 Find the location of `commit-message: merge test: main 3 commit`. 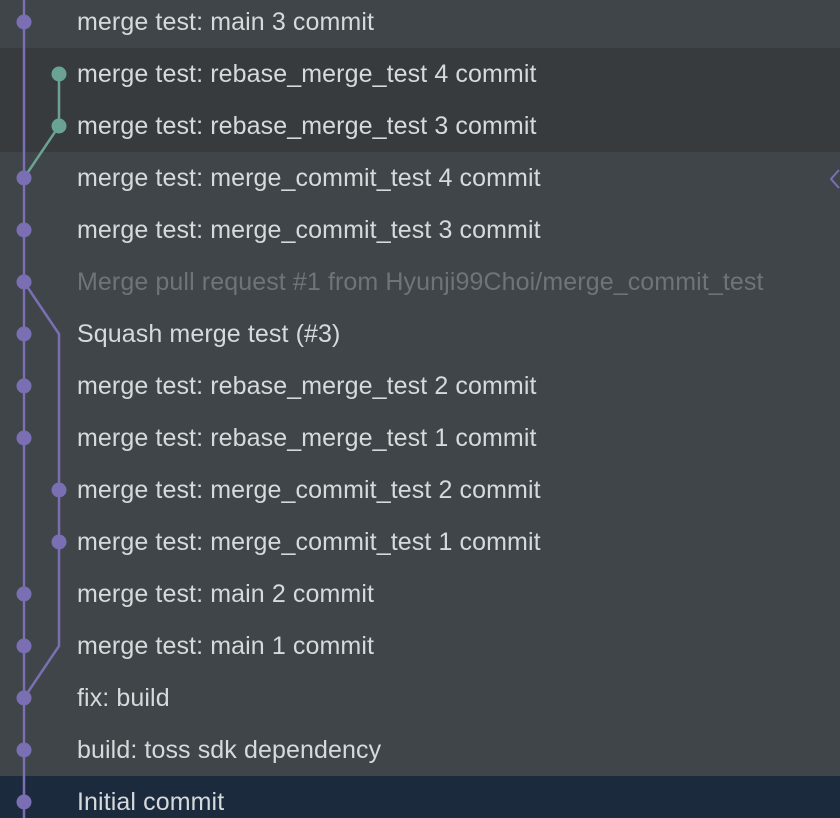

commit-message: merge test: main 3 commit is located at coordinates (226, 22).